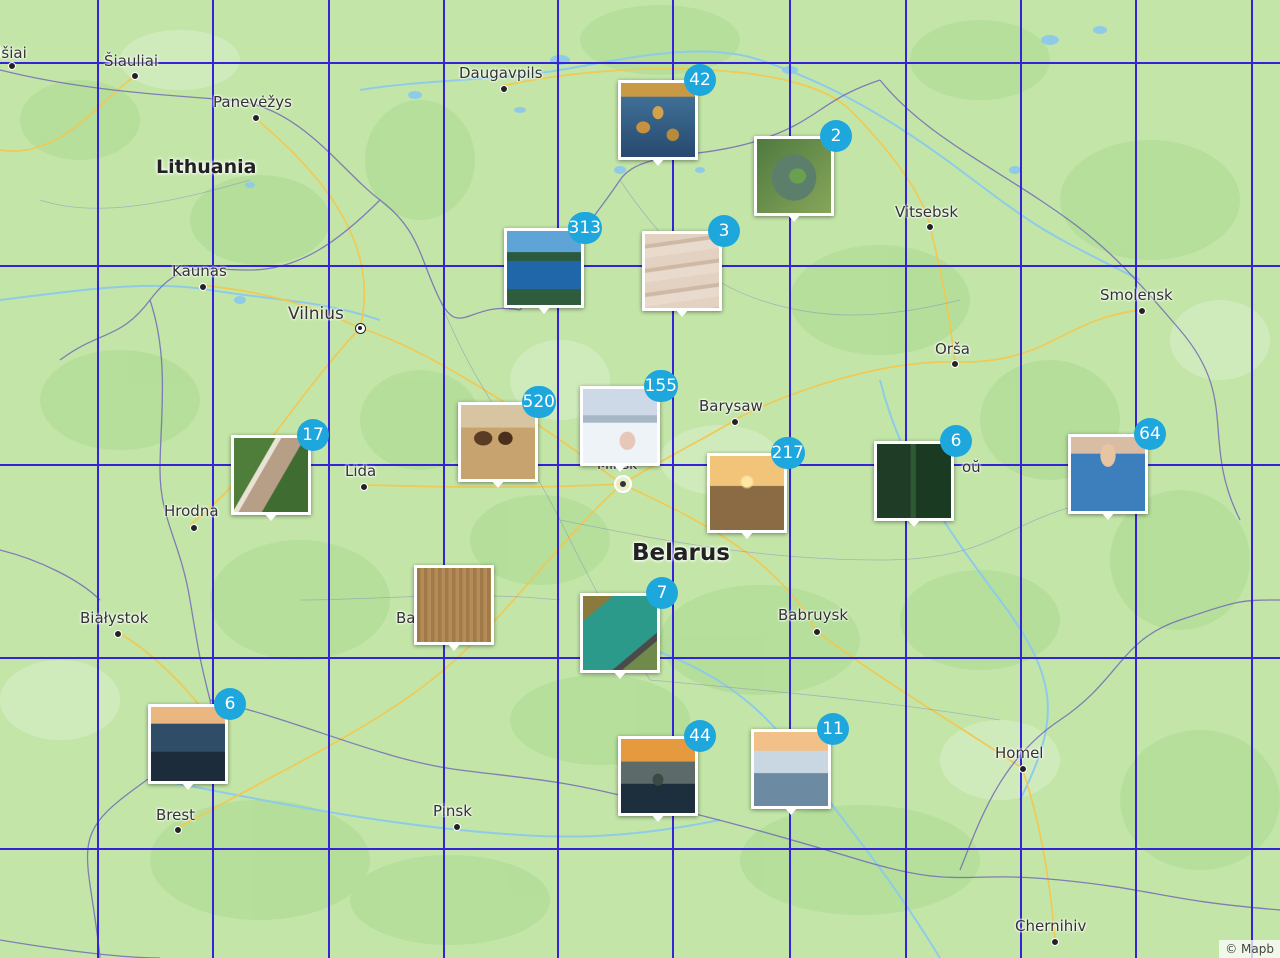 The image size is (1280, 958). What do you see at coordinates (316, 314) in the screenshot?
I see `city-label-vilnius: Vilnius` at bounding box center [316, 314].